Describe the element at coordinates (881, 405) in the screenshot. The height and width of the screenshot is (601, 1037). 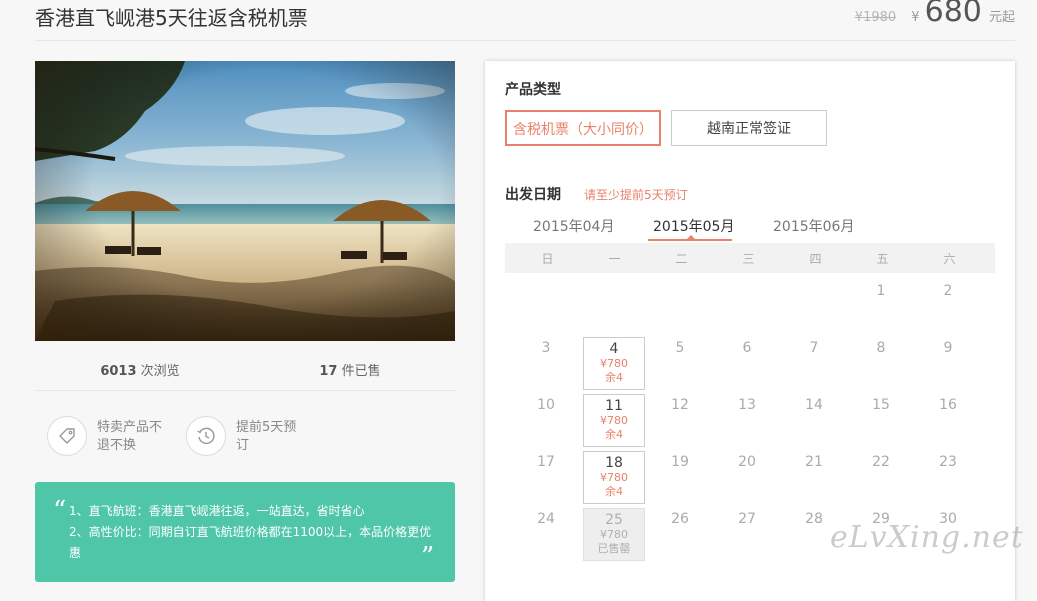
I see `calendar-day: 15` at that location.